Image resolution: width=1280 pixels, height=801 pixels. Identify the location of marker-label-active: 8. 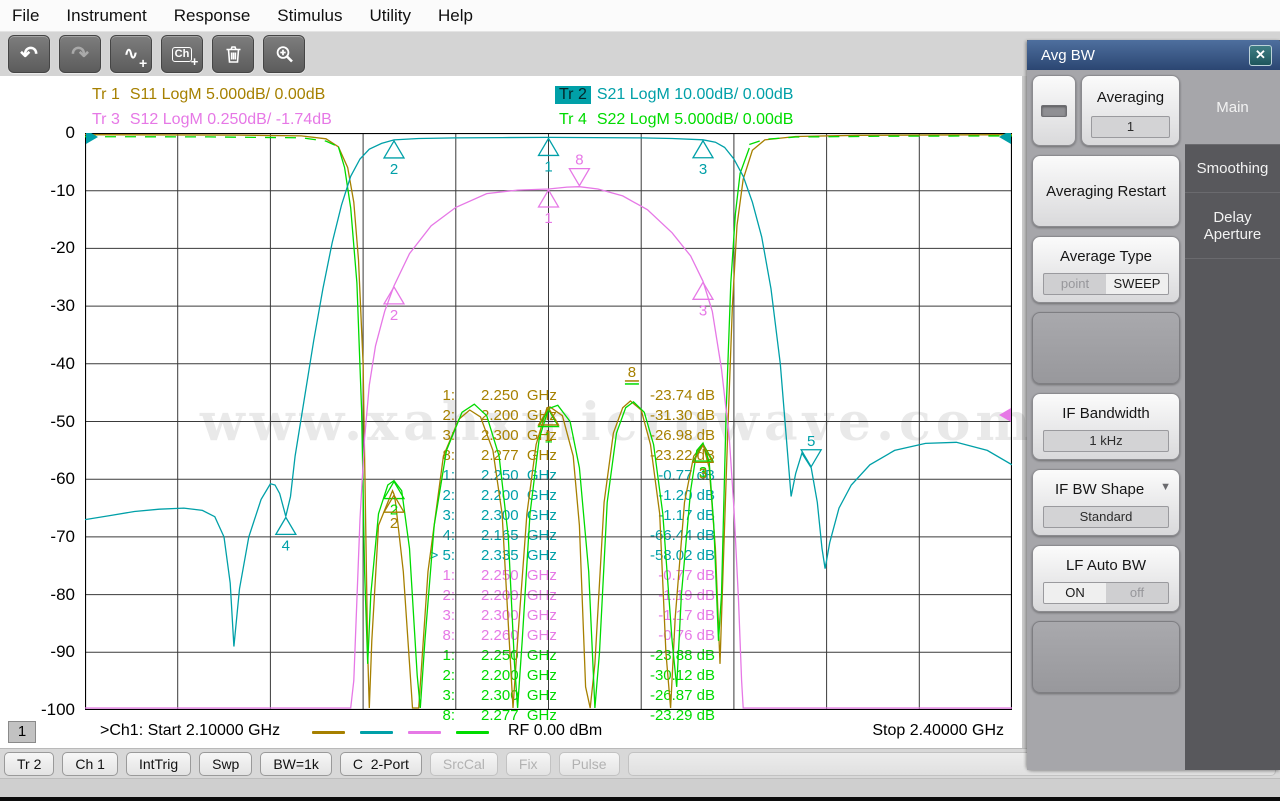
(632, 372).